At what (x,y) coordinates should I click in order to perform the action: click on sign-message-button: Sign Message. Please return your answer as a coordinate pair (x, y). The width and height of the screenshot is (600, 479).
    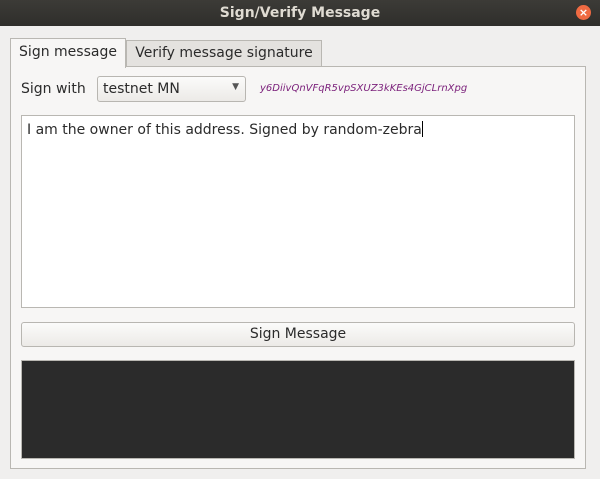
    Looking at the image, I should click on (298, 334).